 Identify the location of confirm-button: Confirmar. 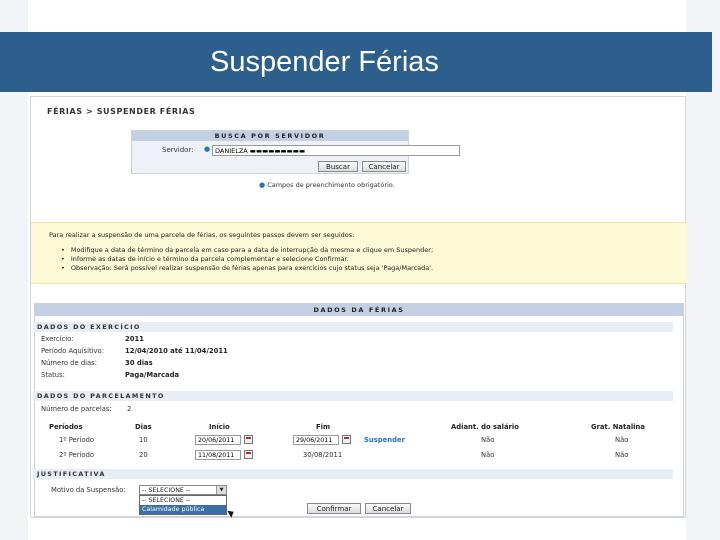
(334, 508).